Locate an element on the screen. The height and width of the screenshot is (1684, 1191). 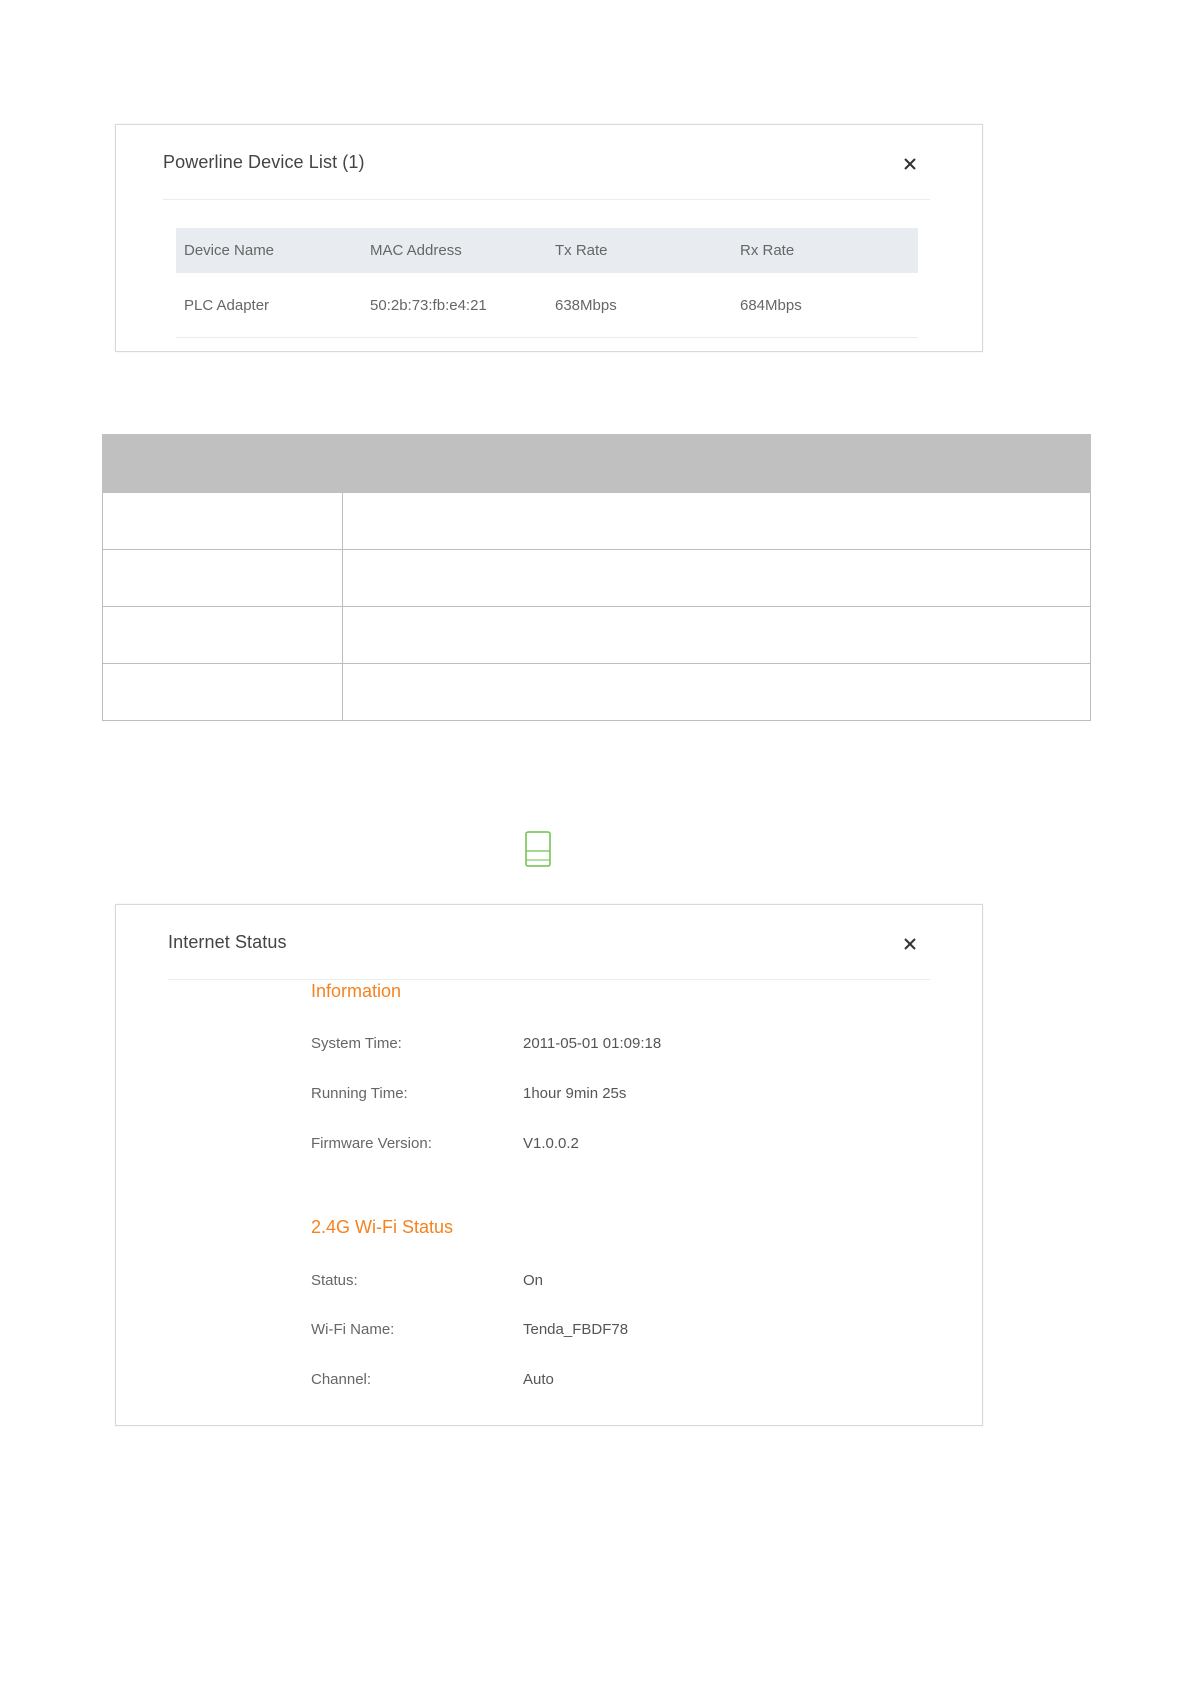
column-header-rx-rate: Rx Rate is located at coordinates (825, 250).